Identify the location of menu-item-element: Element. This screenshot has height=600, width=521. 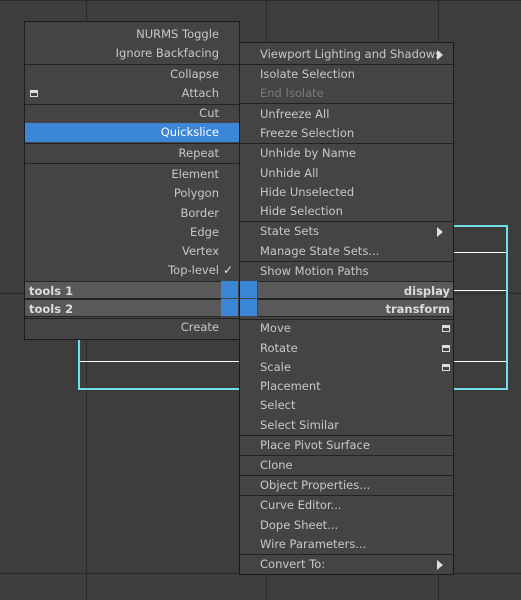
(132, 174).